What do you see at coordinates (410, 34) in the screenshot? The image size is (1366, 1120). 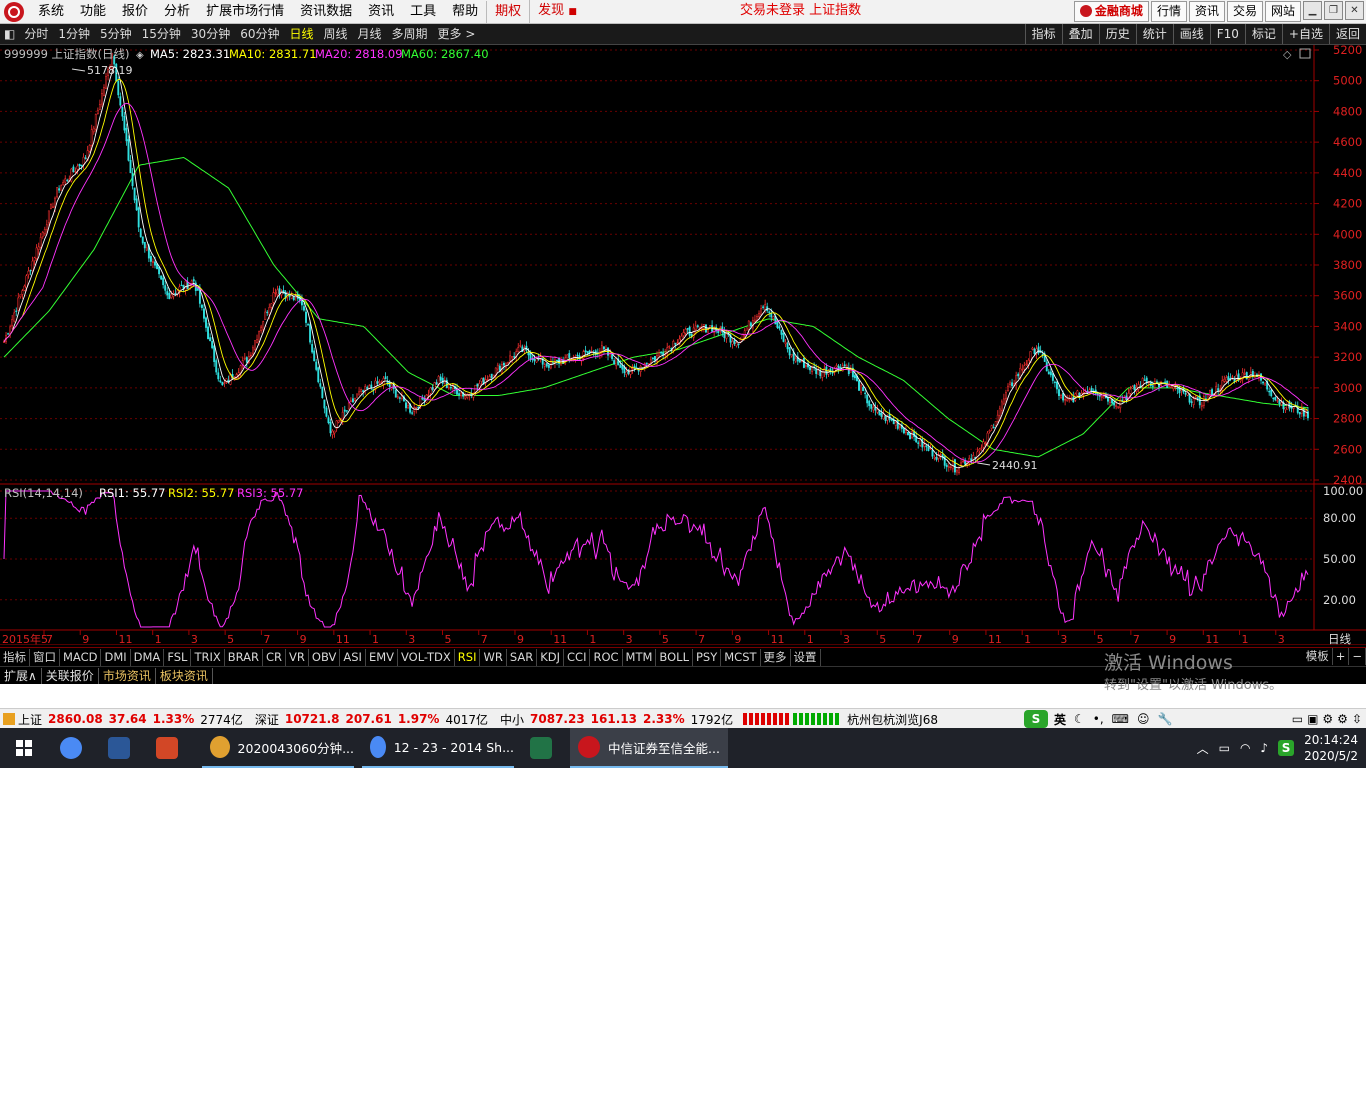 I see `period-multi: 多周期` at bounding box center [410, 34].